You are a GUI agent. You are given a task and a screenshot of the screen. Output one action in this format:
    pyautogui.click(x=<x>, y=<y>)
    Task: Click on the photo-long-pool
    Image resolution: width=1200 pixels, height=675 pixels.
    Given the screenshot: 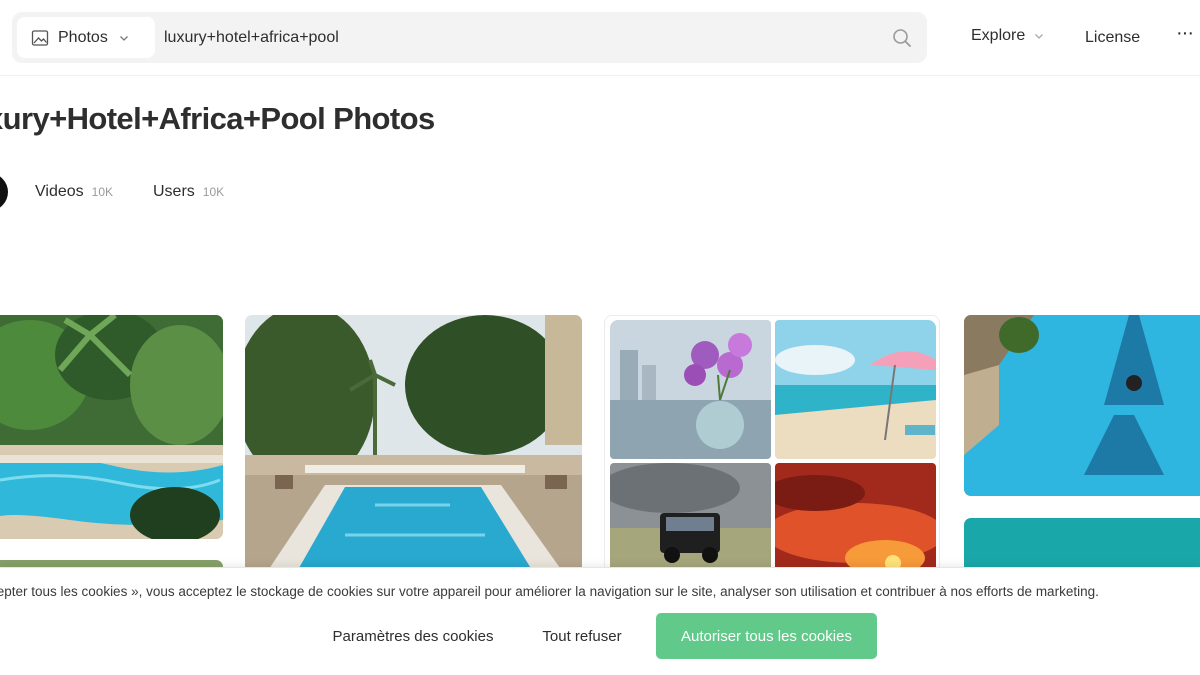 What is the action you would take?
    pyautogui.click(x=413, y=445)
    